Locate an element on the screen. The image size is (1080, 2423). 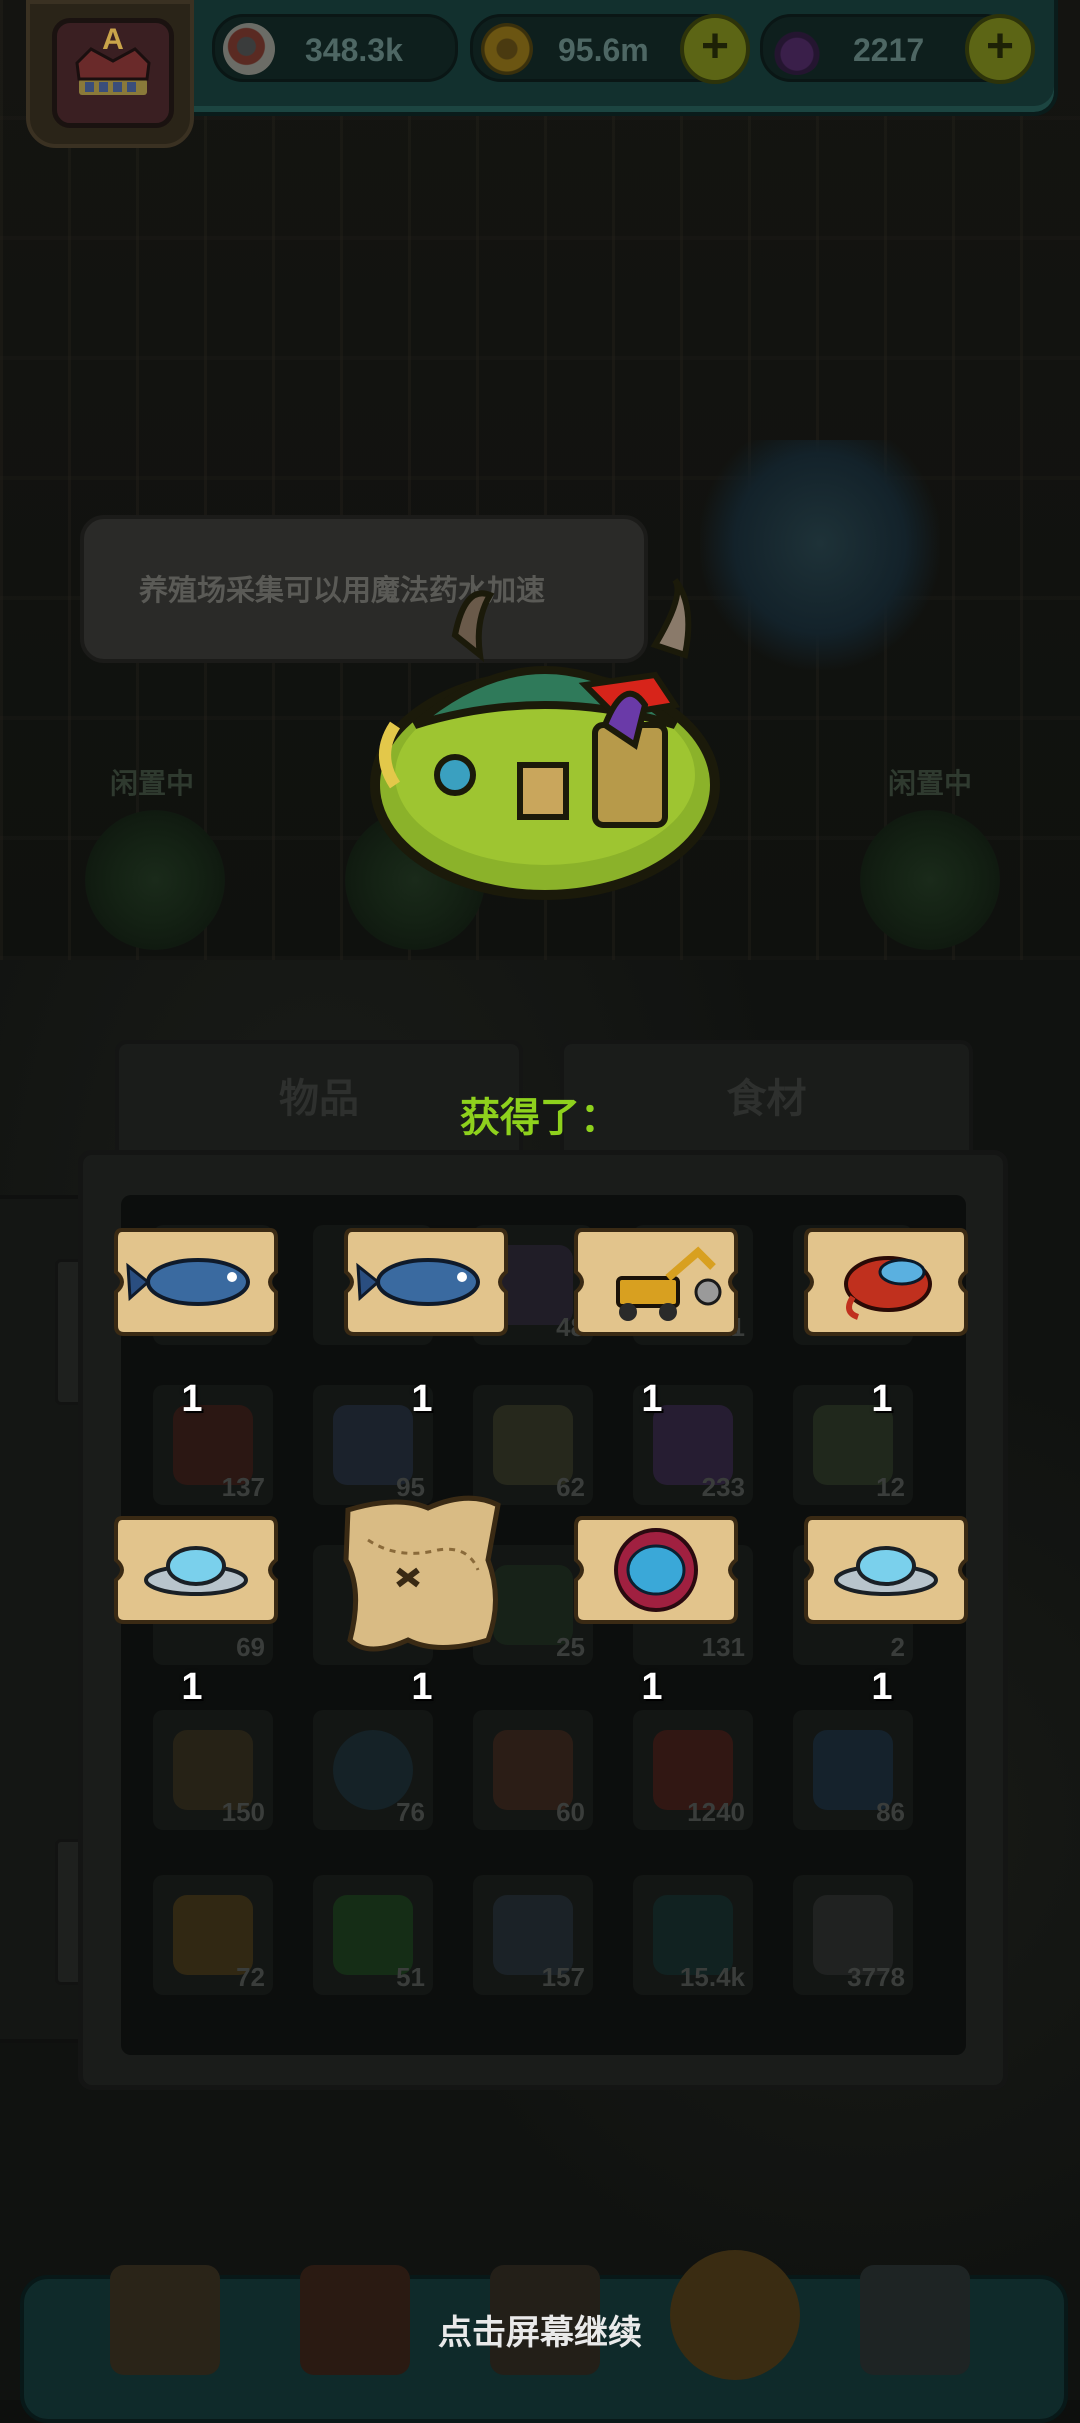
eyeball-counter: 348.3k is located at coordinates (335, 48).